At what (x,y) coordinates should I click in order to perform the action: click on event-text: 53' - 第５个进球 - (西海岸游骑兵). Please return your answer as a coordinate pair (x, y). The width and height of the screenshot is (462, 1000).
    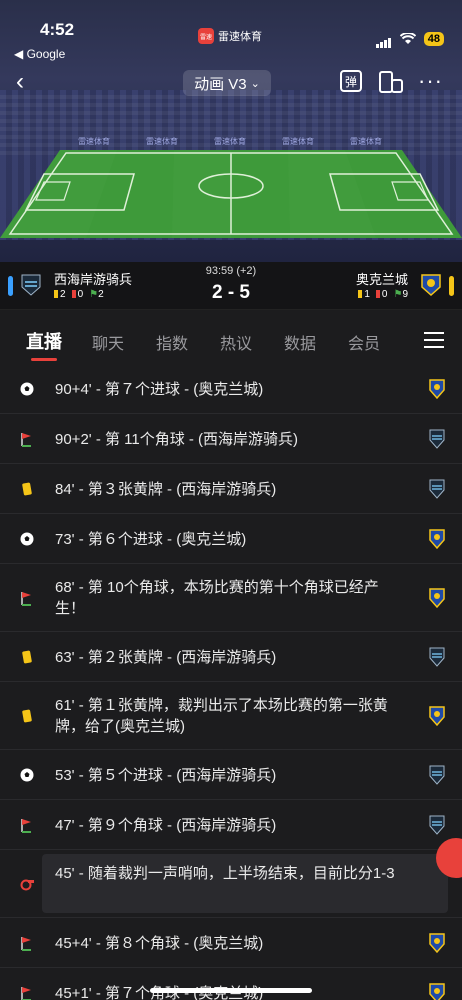
    Looking at the image, I should click on (166, 775).